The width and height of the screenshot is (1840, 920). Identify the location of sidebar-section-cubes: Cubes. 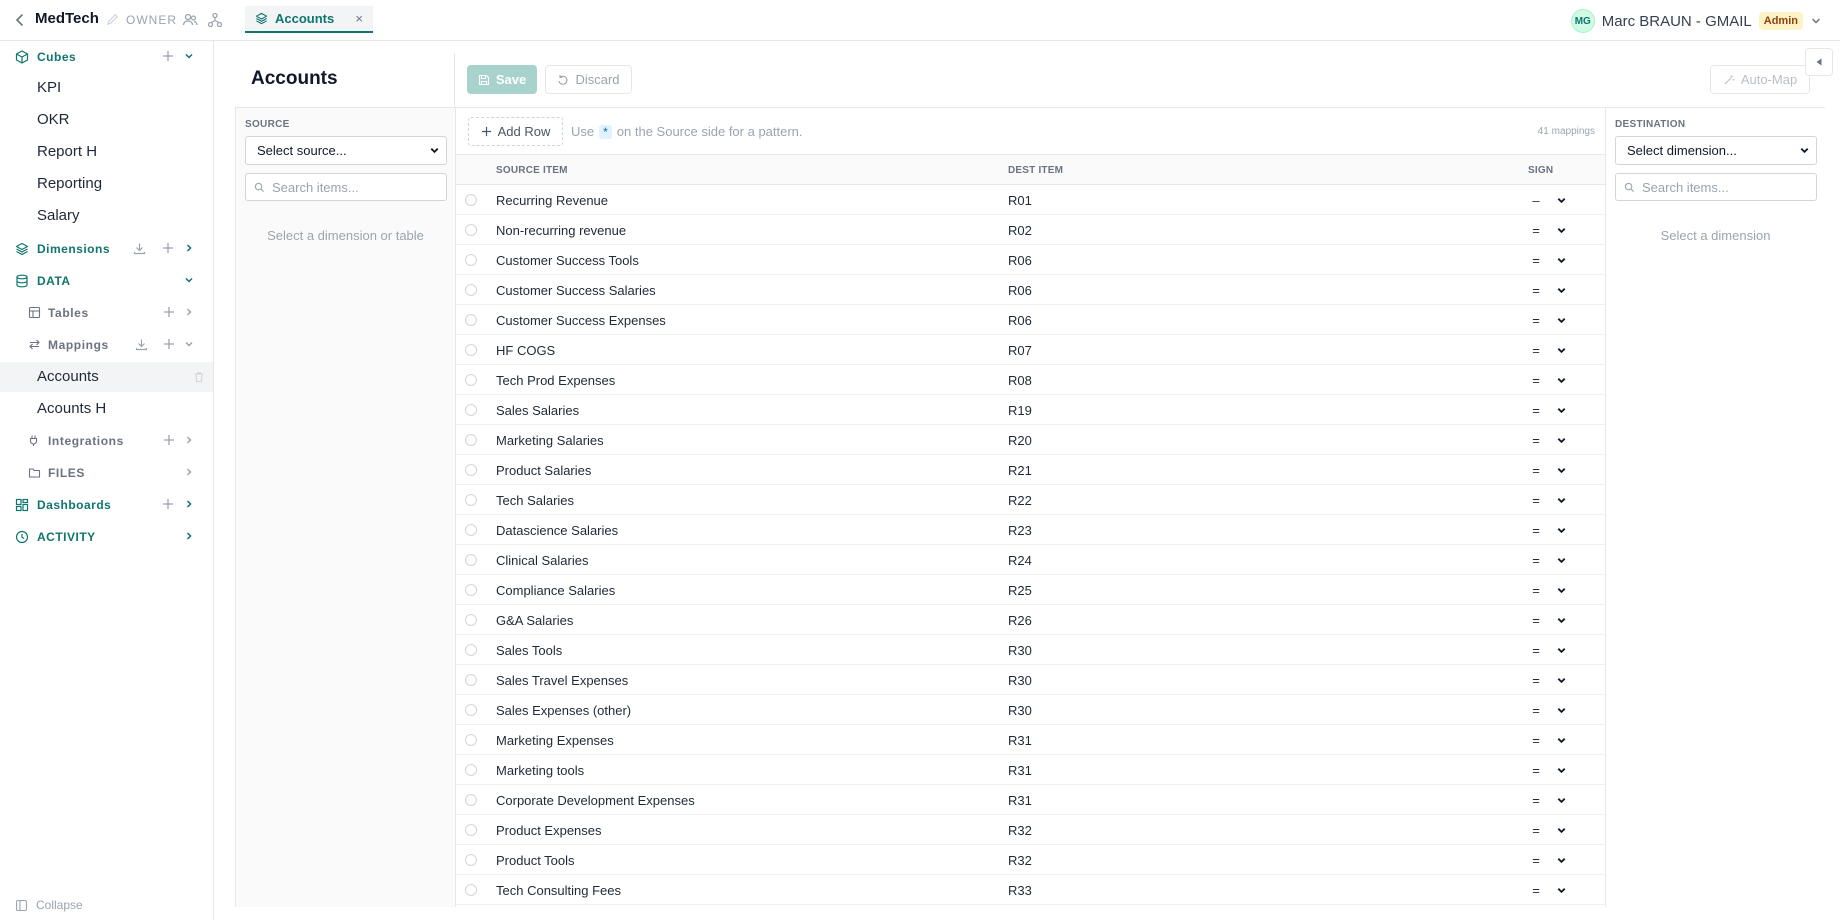
(106, 57).